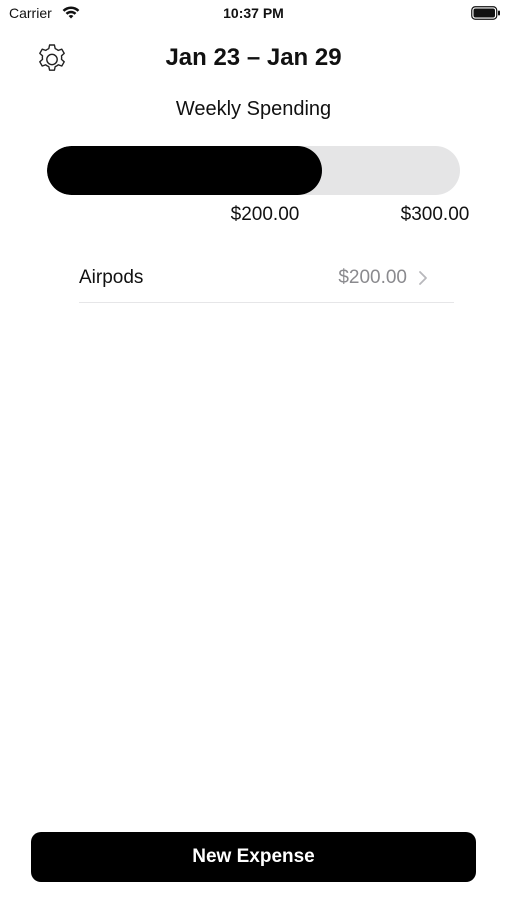 The width and height of the screenshot is (507, 900). Describe the element at coordinates (265, 214) in the screenshot. I see `spent-amount-label: $200.00` at that location.